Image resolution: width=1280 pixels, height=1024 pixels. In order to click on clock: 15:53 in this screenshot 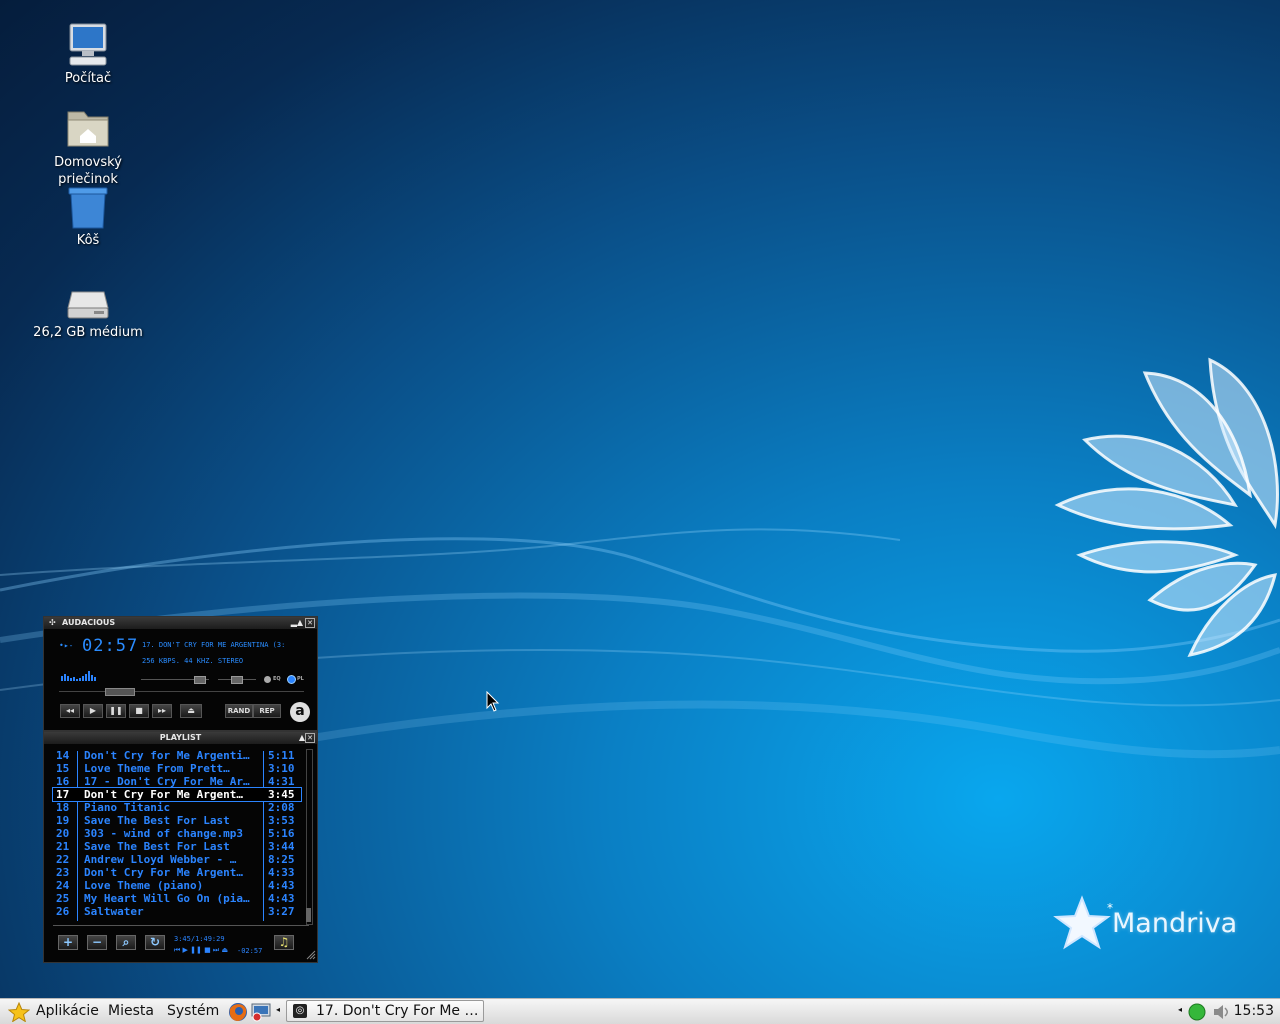, I will do `click(1254, 1011)`.